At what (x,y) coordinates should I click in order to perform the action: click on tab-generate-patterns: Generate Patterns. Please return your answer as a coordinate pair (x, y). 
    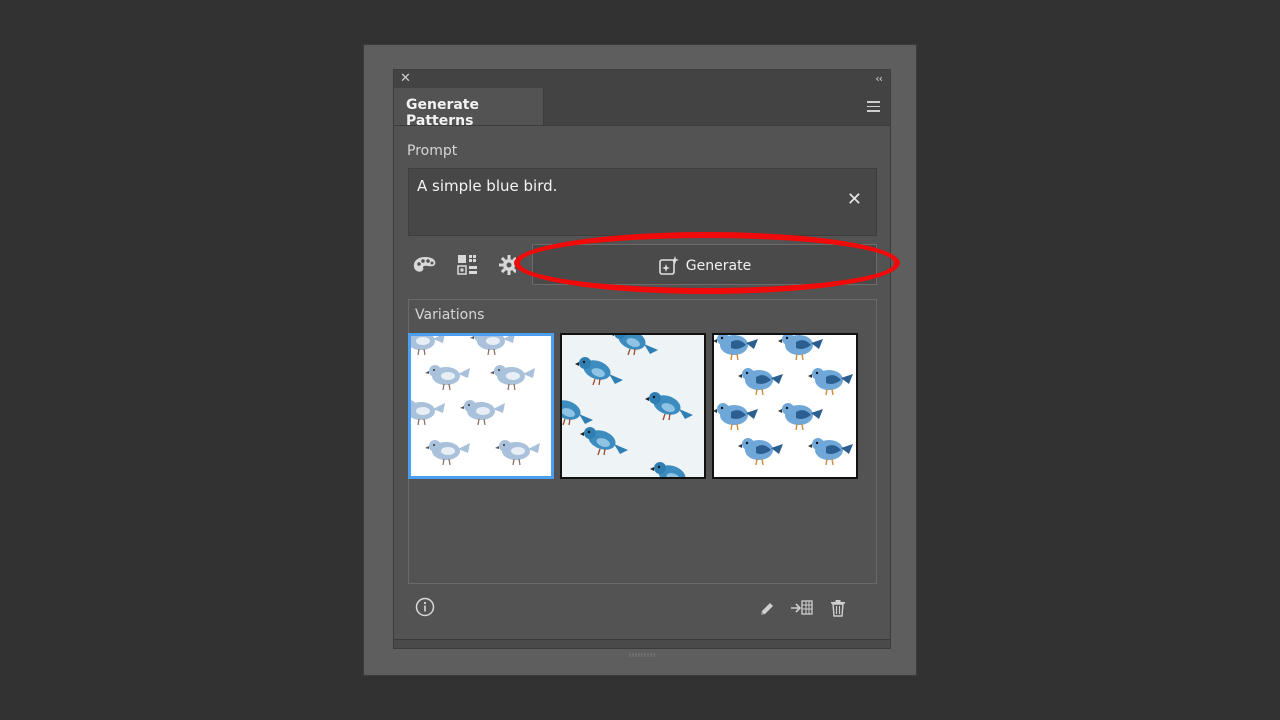
    Looking at the image, I should click on (469, 108).